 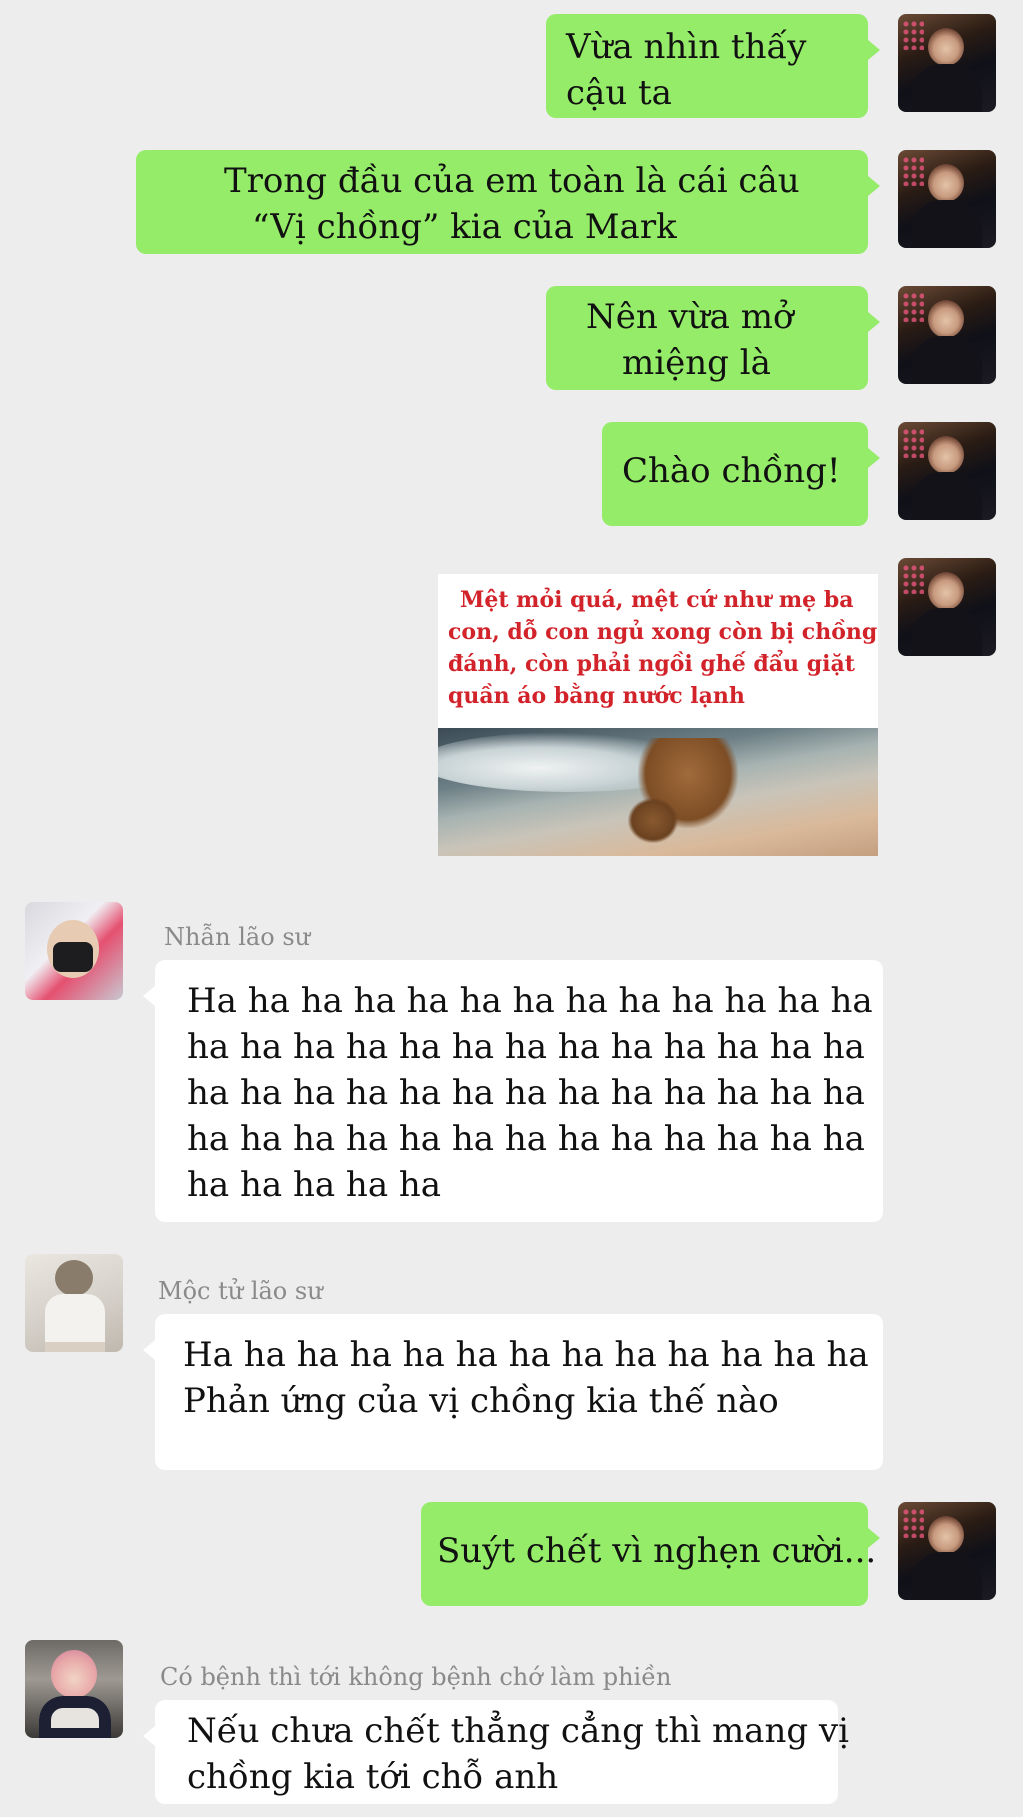 What do you see at coordinates (651, 664) in the screenshot?
I see `meme-caption-line: đánh, còn phải ngồi ghế đẩu giặt` at bounding box center [651, 664].